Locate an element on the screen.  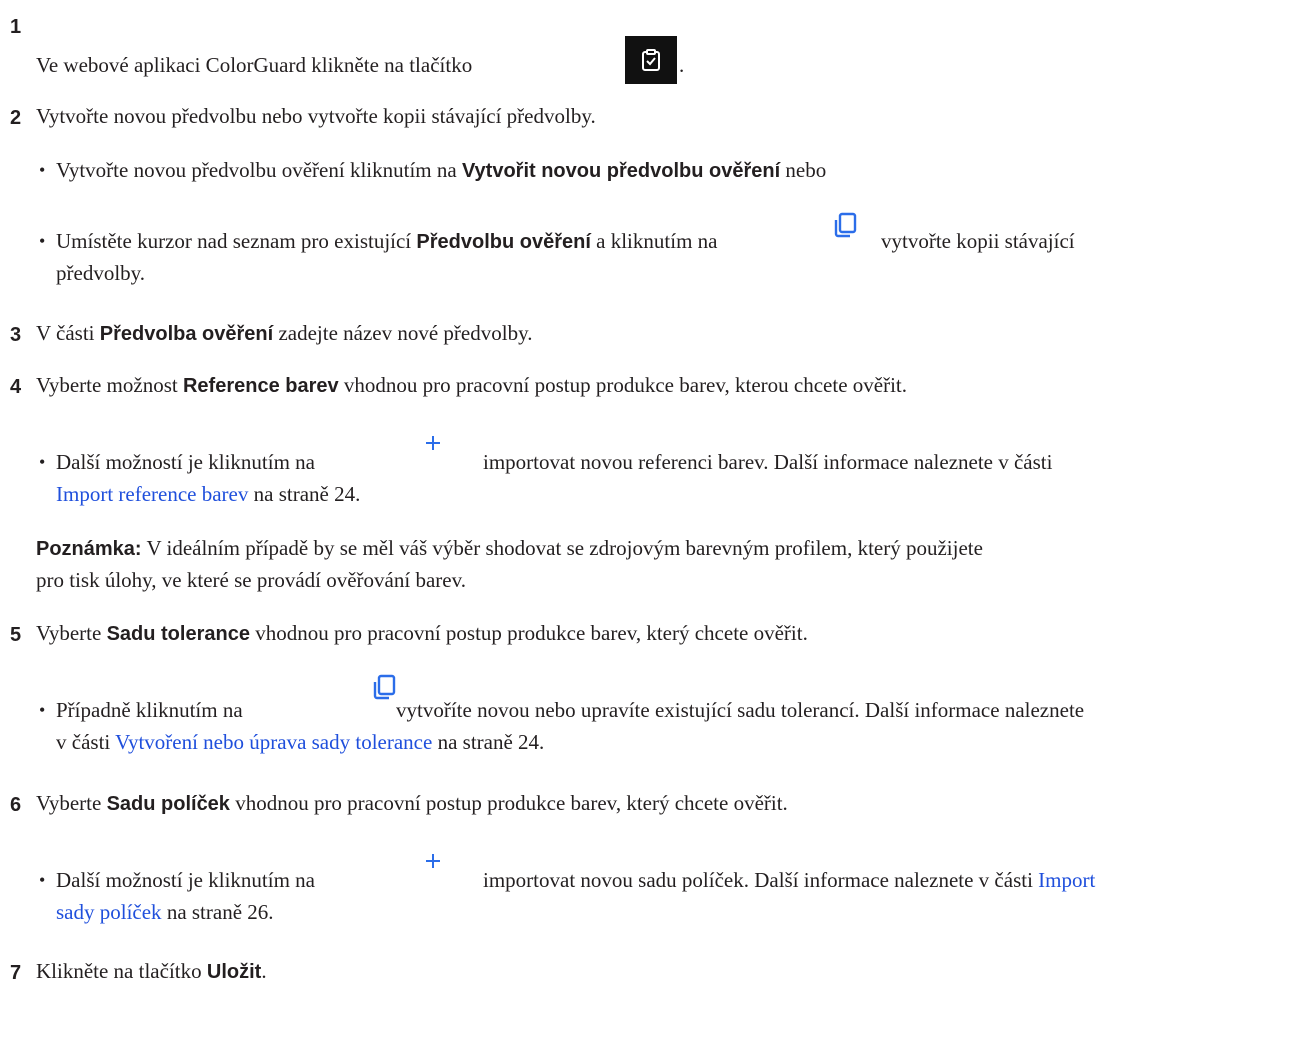
step-2b-text-line2: předvolby. is located at coordinates (101, 273).